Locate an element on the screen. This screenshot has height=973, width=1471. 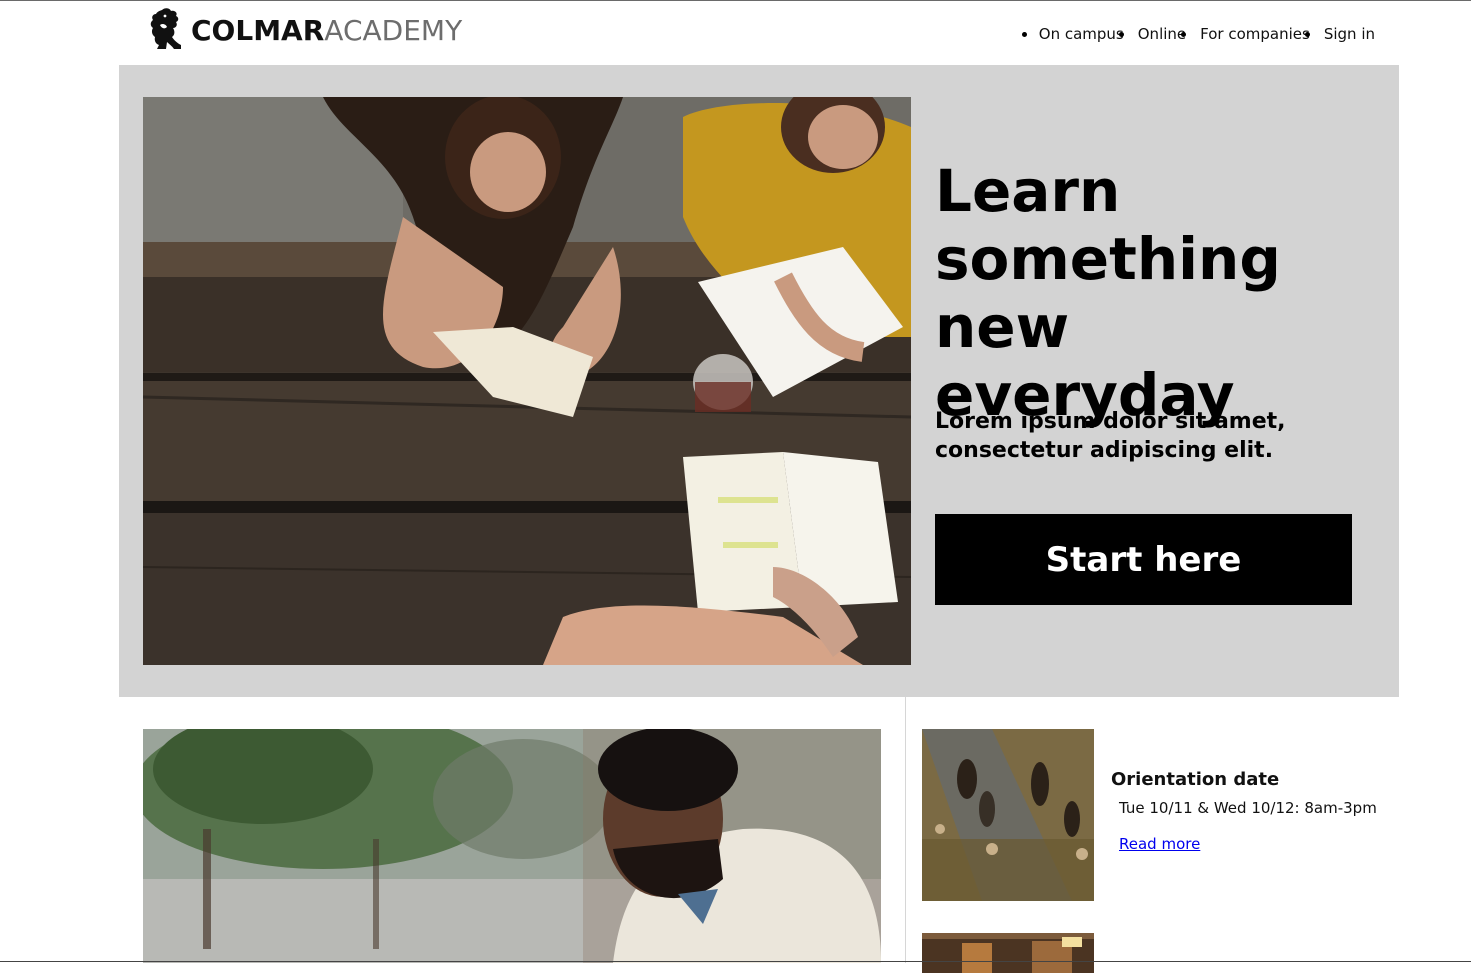
nav-link-on-campus: On campus is located at coordinates (1081, 34).